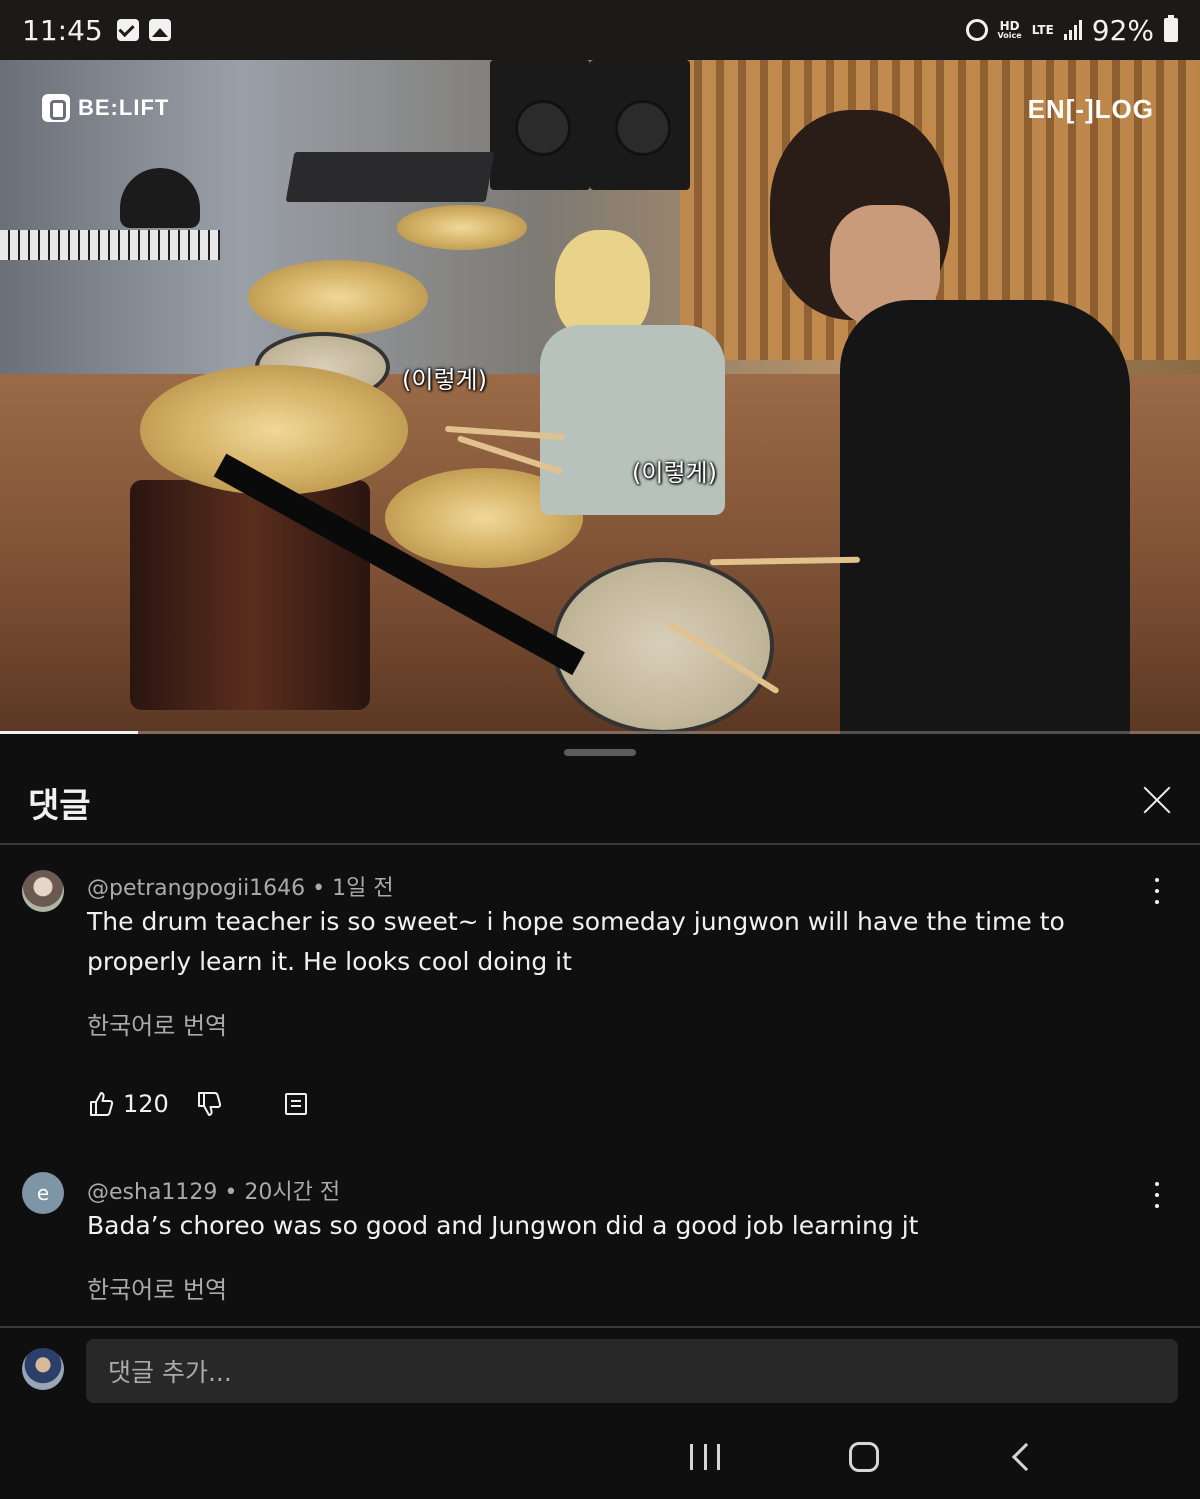 The height and width of the screenshot is (1499, 1200). I want to click on belift-logo: BE:LIFT, so click(105, 108).